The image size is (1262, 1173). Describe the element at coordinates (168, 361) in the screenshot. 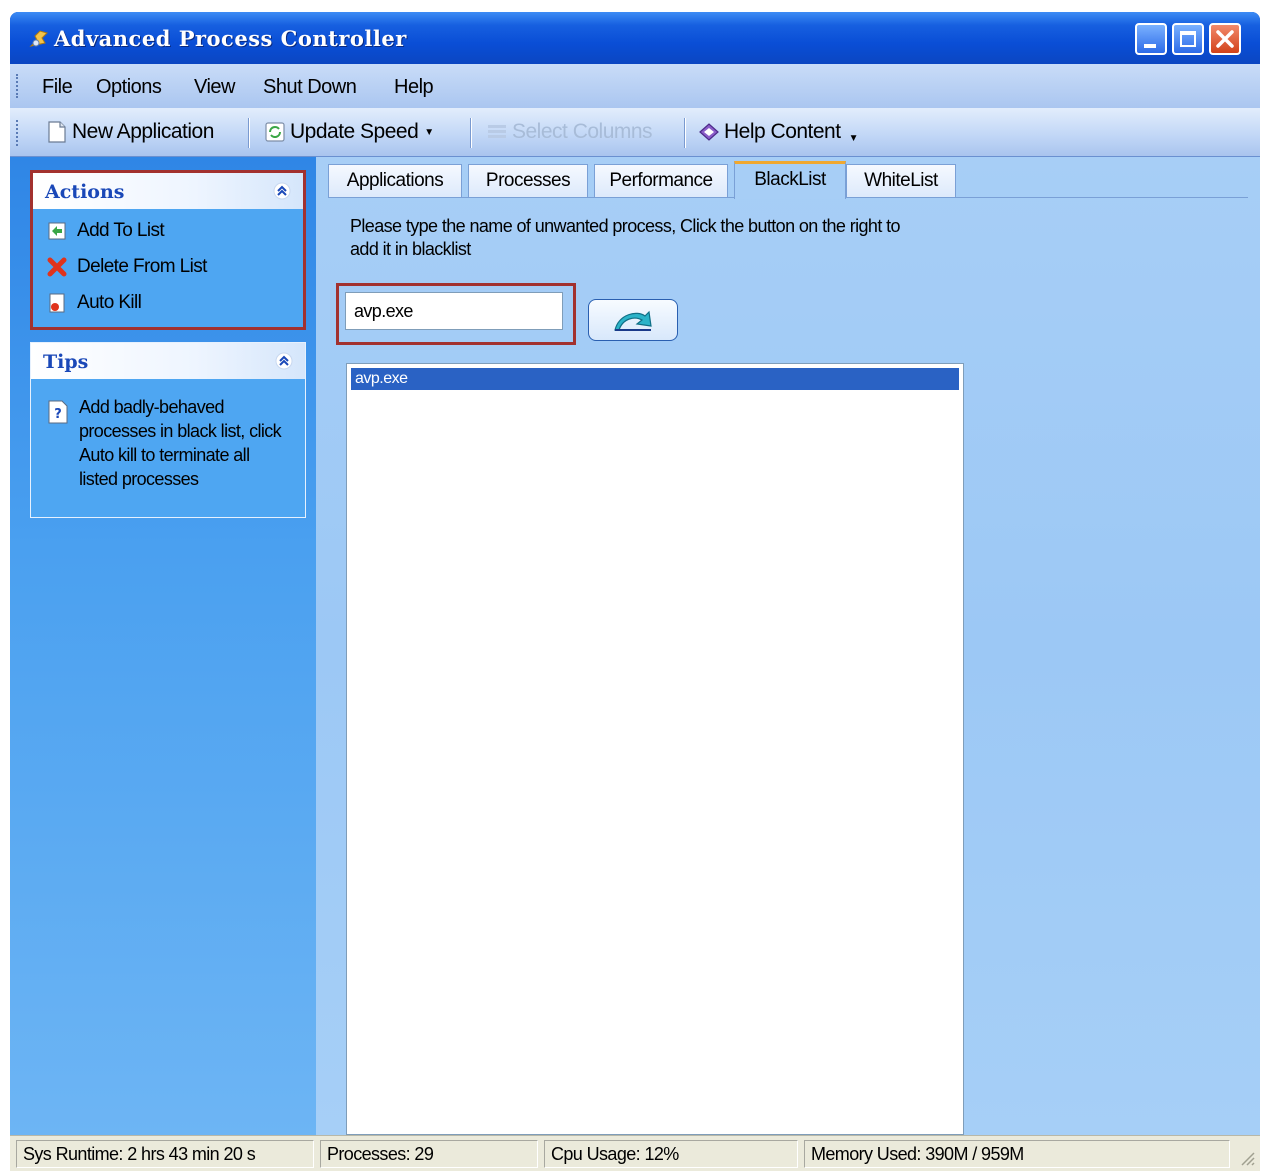

I see `tips-panel-header: Tips` at that location.